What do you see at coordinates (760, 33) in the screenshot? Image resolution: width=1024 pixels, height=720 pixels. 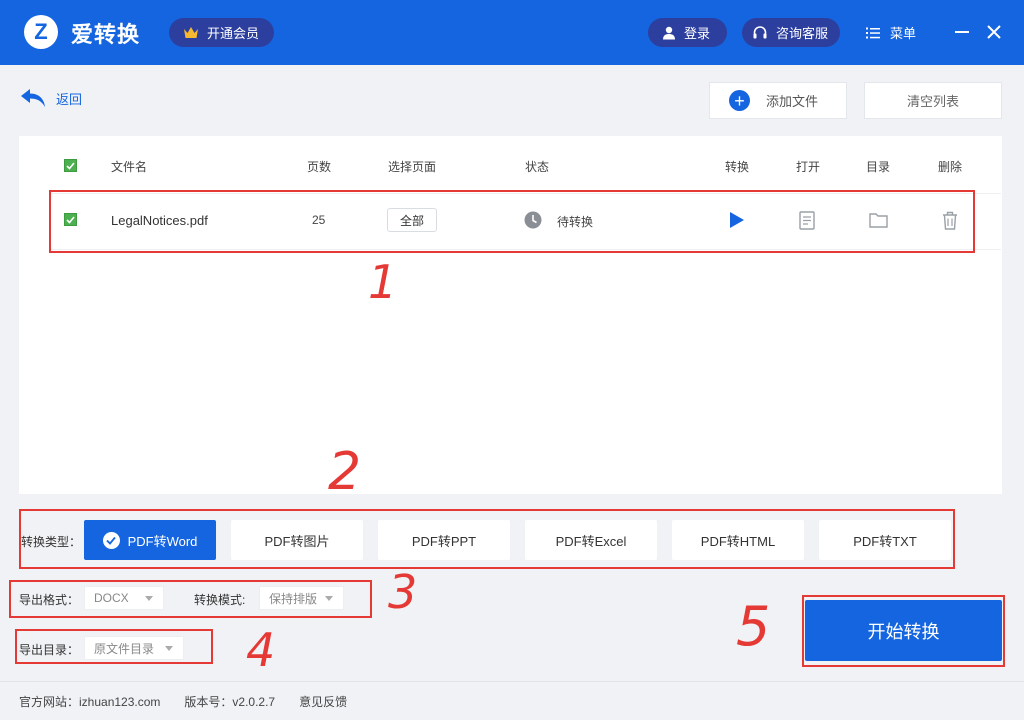 I see `headset-icon` at bounding box center [760, 33].